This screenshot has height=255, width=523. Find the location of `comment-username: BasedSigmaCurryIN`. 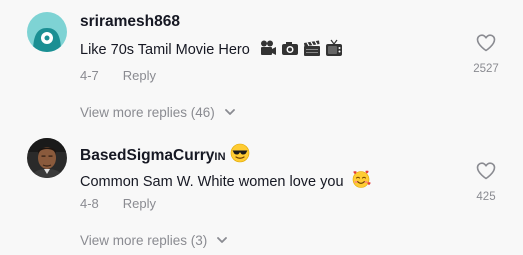

comment-username: BasedSigmaCurryIN is located at coordinates (165, 155).